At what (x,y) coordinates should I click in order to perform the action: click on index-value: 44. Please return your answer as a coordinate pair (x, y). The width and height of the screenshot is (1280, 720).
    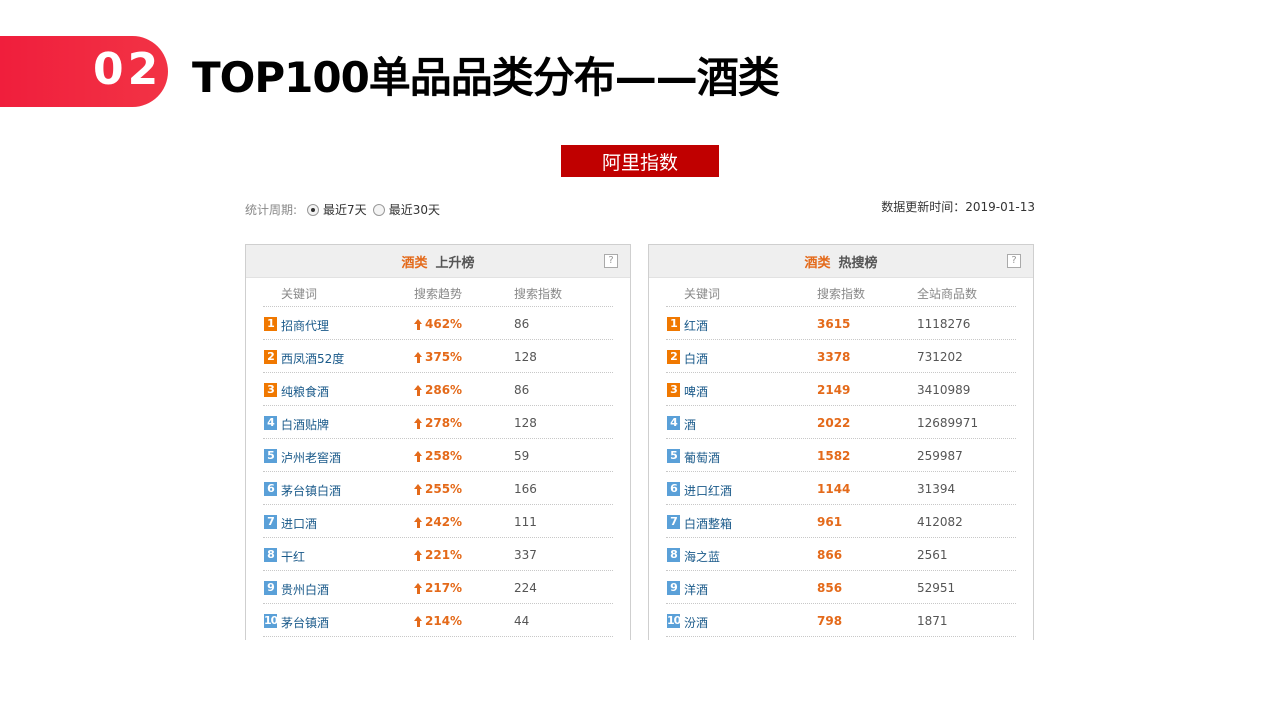
    Looking at the image, I should click on (522, 621).